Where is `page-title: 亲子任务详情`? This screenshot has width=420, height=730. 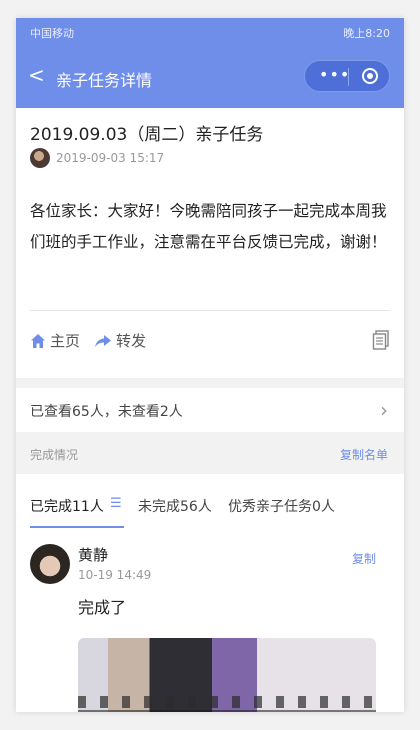
page-title: 亲子任务详情 is located at coordinates (104, 80).